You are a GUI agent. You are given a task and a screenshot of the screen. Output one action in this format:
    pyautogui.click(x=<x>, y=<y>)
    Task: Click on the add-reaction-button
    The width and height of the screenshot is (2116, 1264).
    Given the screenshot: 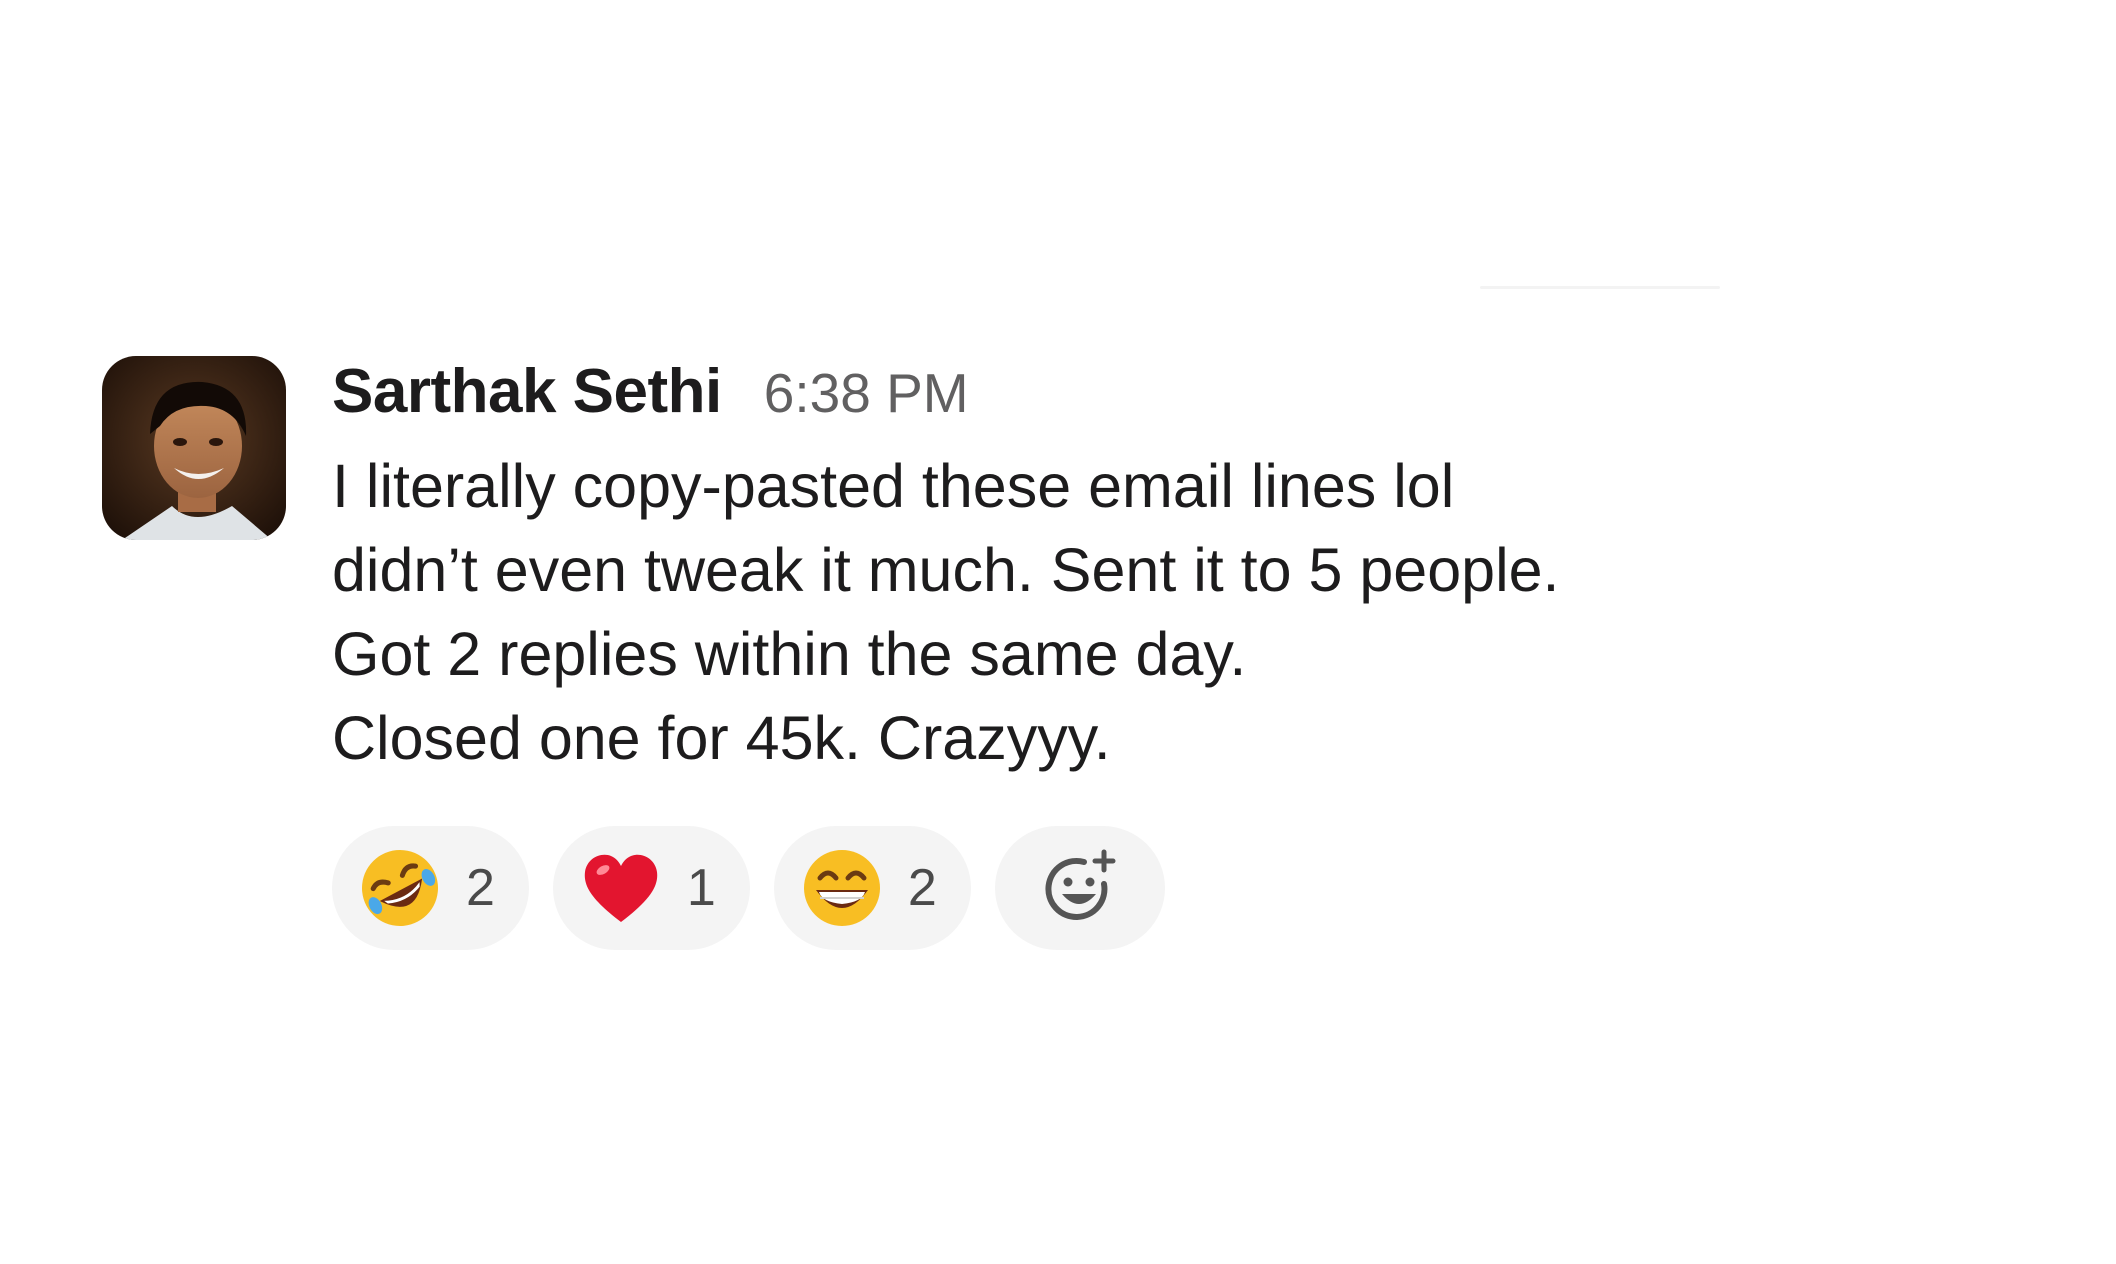 What is the action you would take?
    pyautogui.click(x=1079, y=888)
    